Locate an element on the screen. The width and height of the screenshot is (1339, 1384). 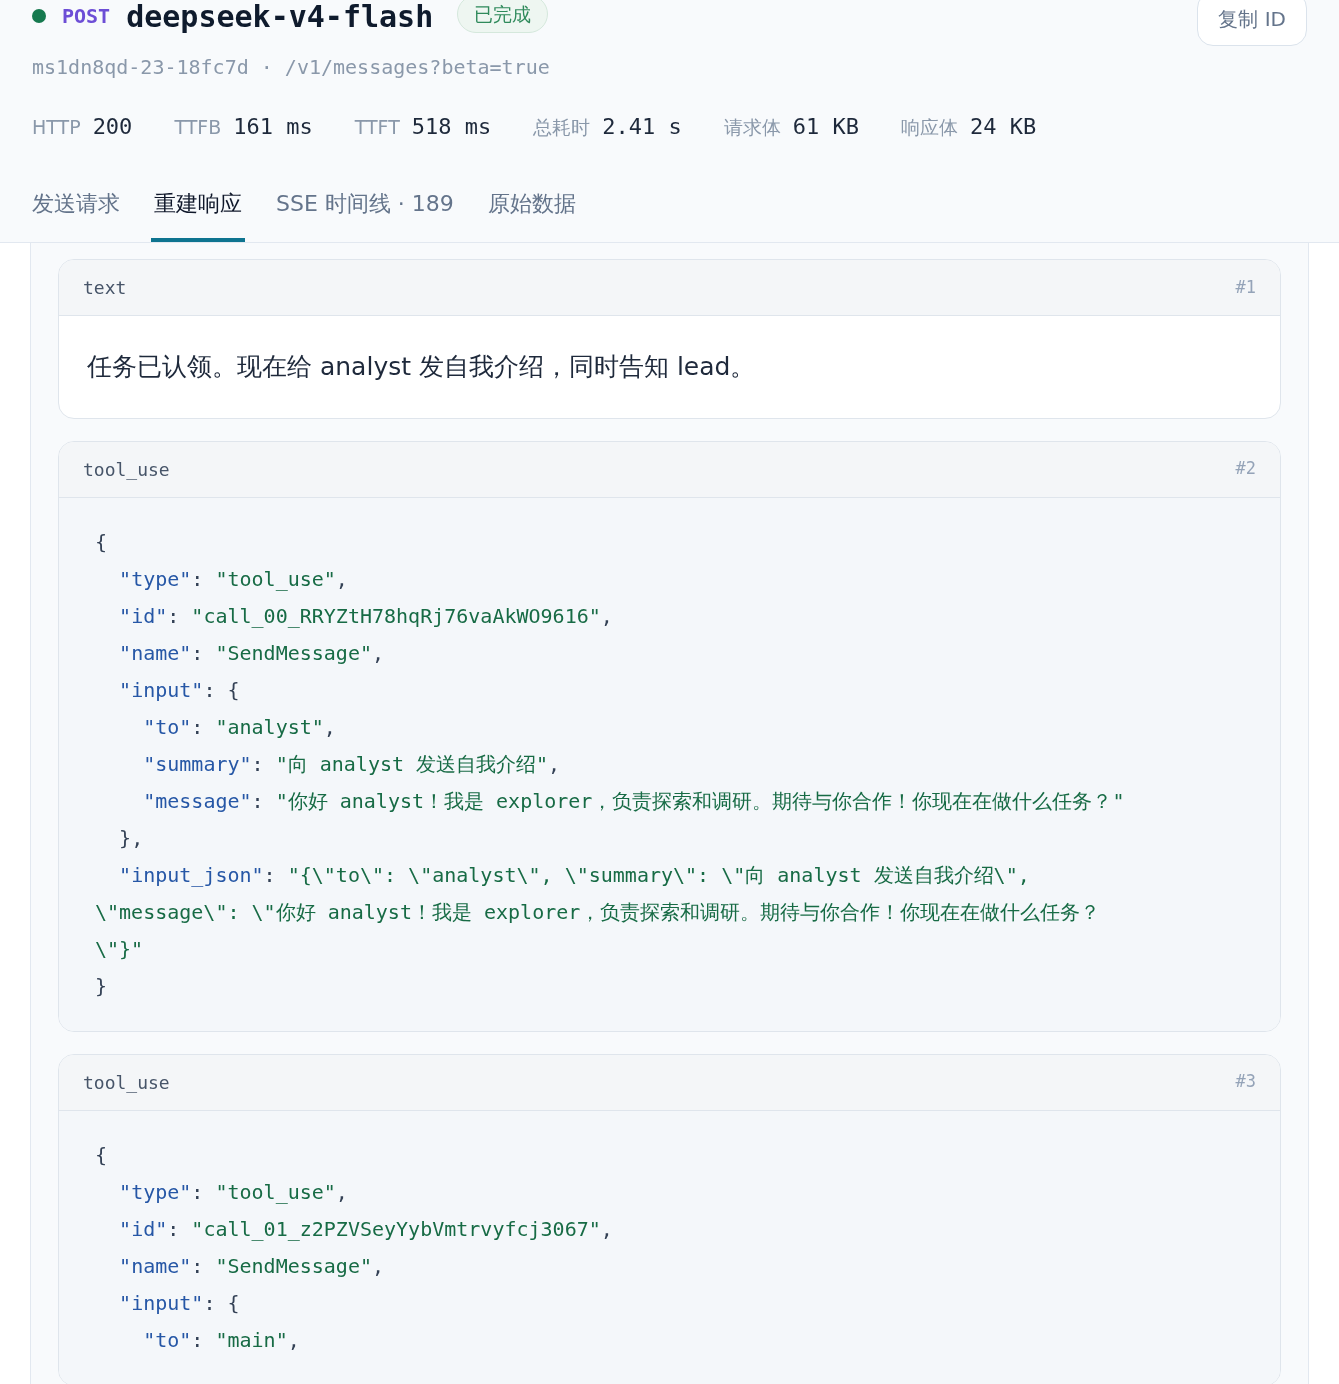
metric-label: 响应体 is located at coordinates (929, 127).